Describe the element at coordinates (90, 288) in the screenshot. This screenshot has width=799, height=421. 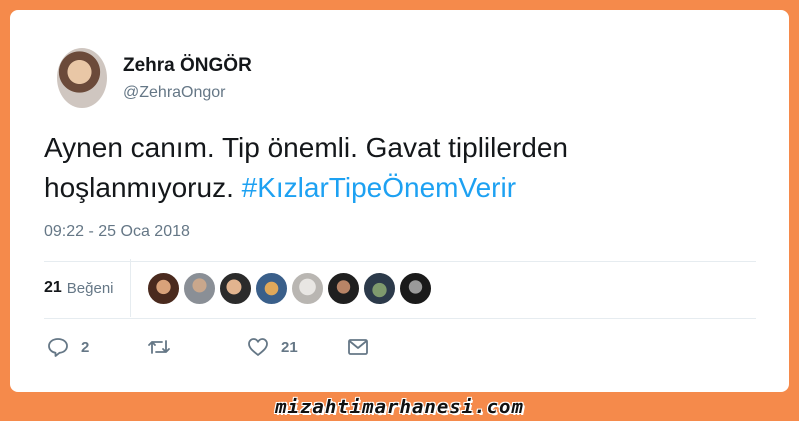
I see `likes-label: Beğeni` at that location.